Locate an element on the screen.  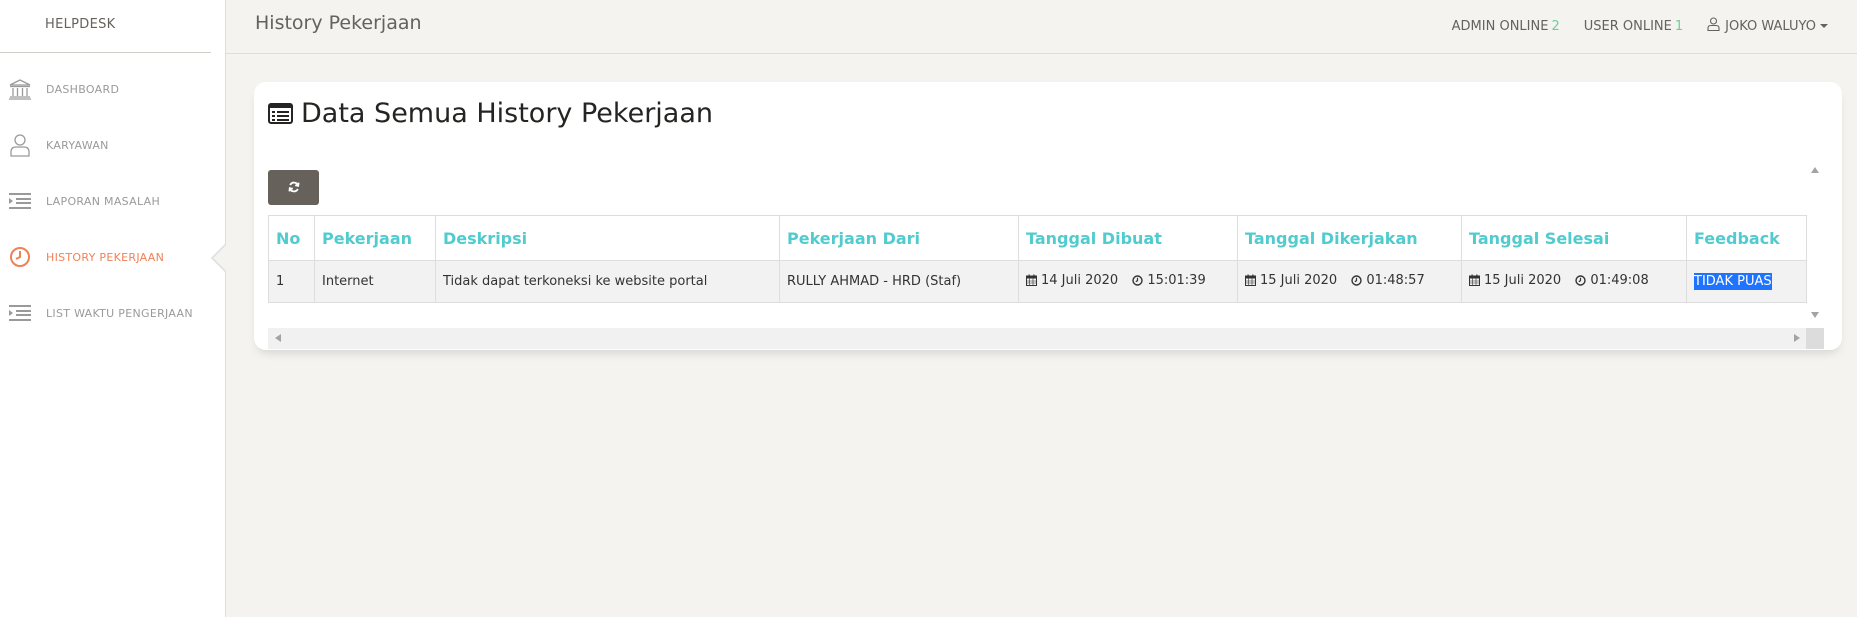
sidebar-item-history-pekerjaan: HISTORY PEKERJAAN is located at coordinates (113, 257).